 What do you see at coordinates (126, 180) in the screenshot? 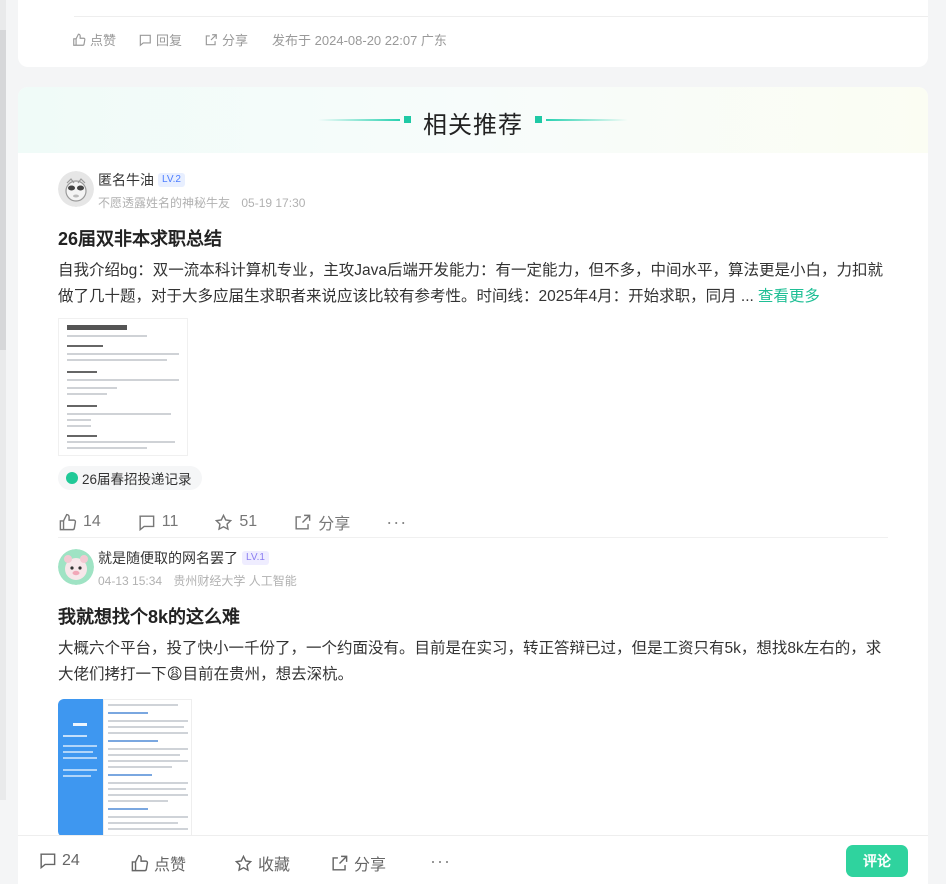
I see `author-name: 匿名牛油` at bounding box center [126, 180].